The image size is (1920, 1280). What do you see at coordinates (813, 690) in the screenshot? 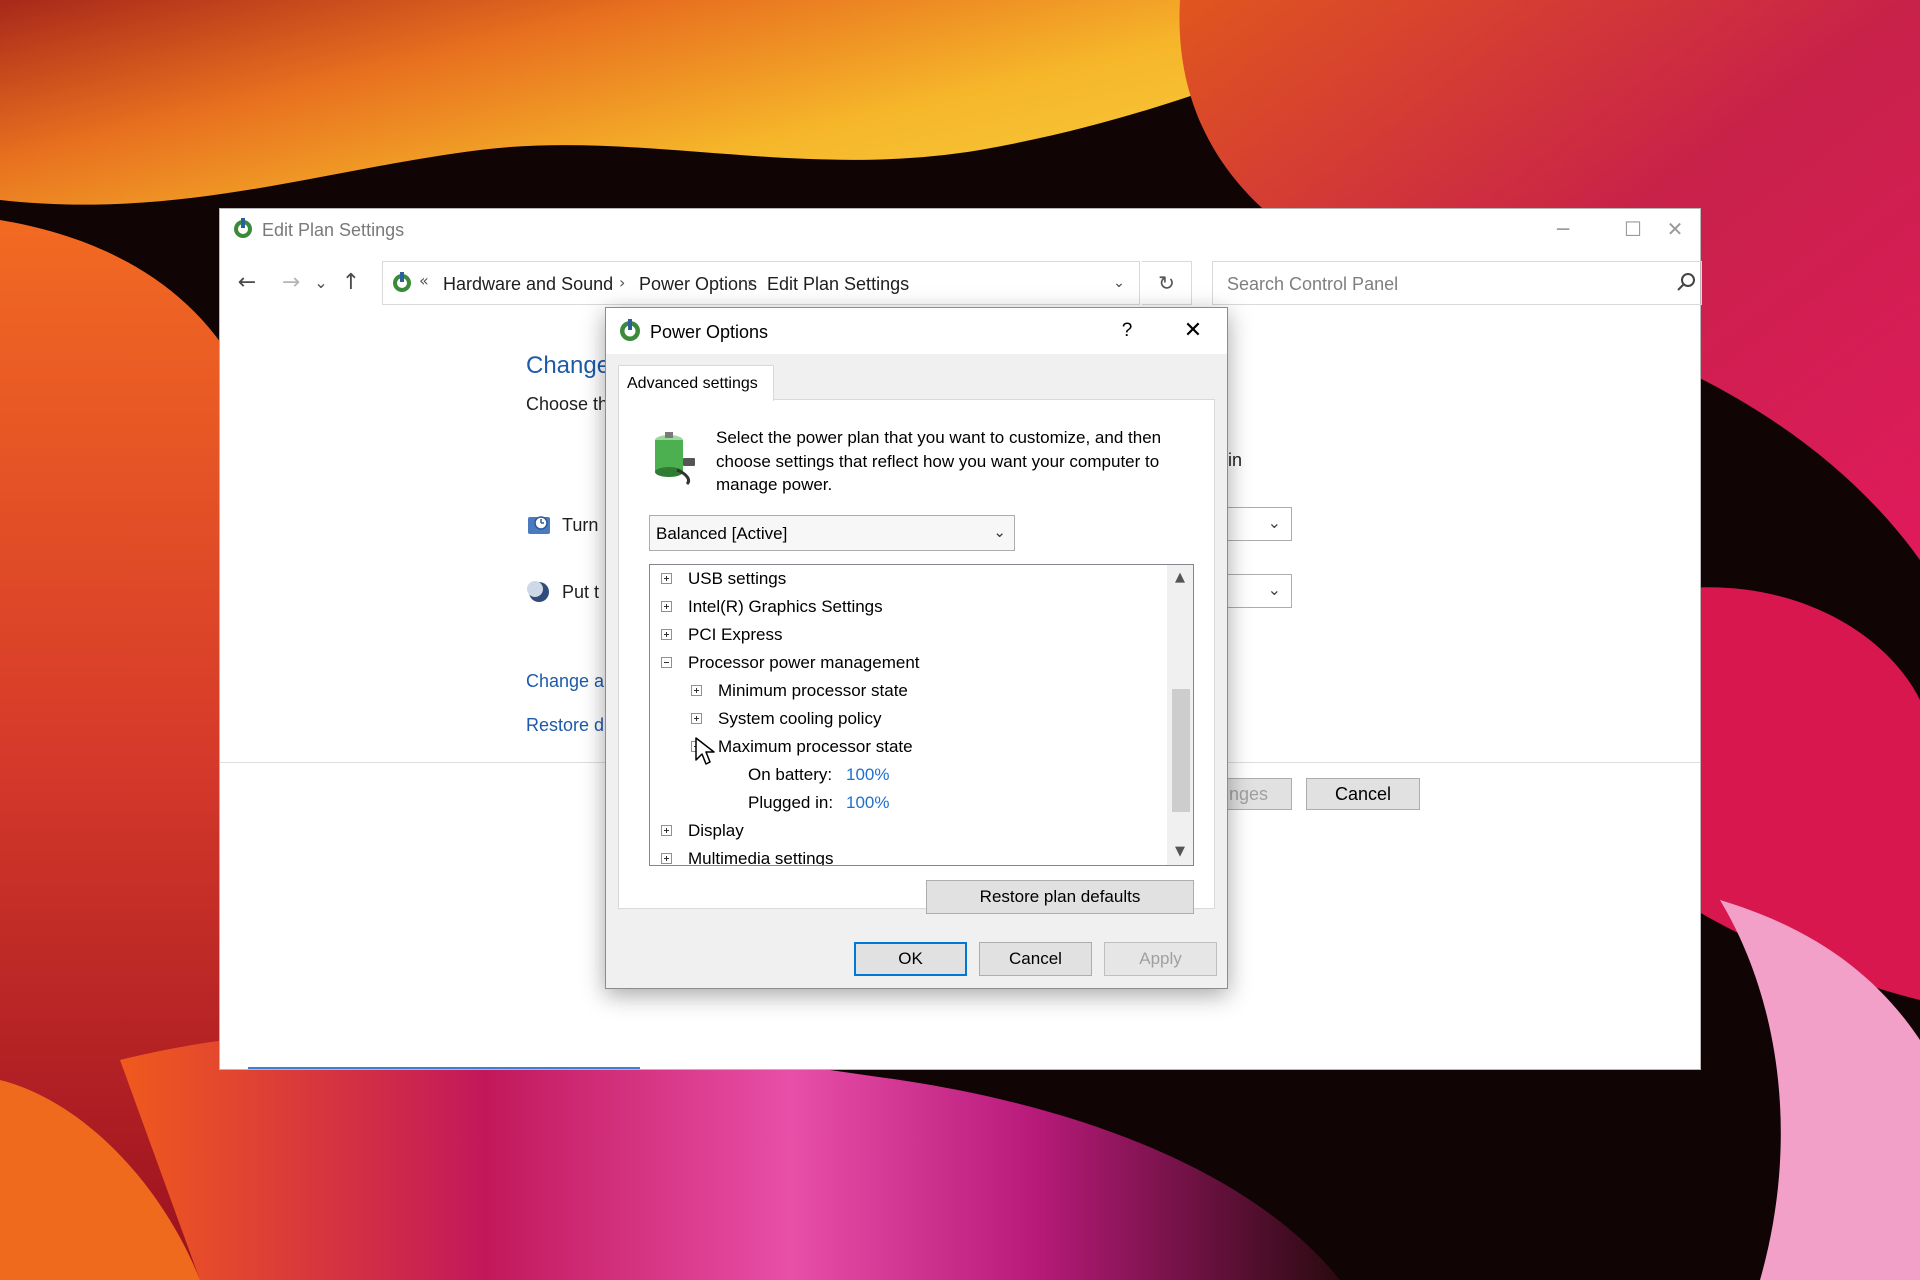
I see `tree-item-label: Minimum processor state` at bounding box center [813, 690].